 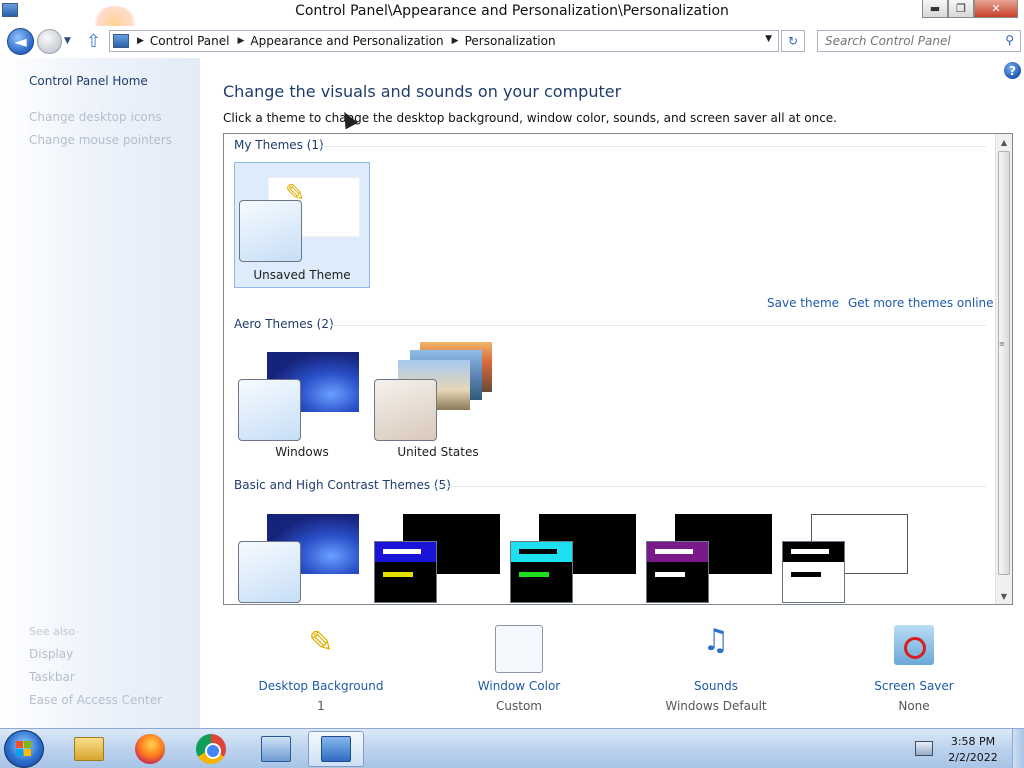 I want to click on recent-pages-dropdown: ▼, so click(x=67, y=41).